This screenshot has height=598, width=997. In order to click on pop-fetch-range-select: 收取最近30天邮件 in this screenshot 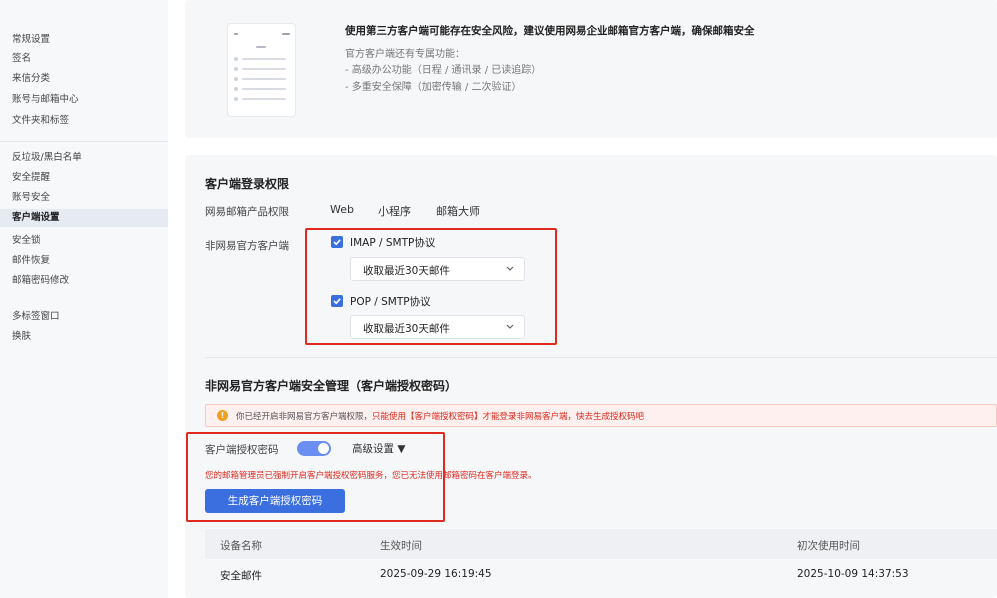, I will do `click(437, 327)`.